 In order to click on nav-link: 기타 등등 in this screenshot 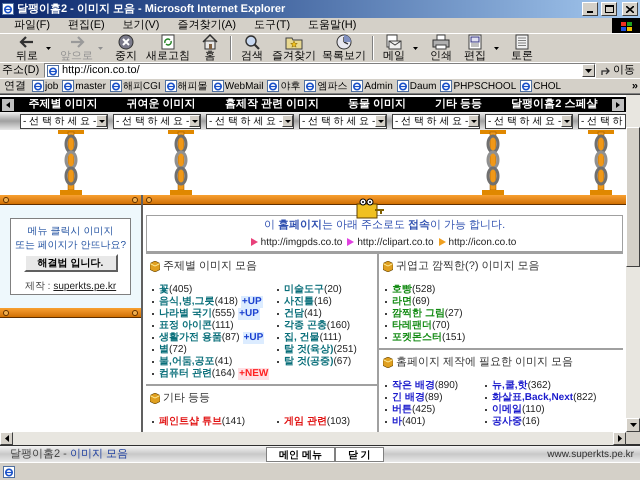, I will do `click(458, 104)`.